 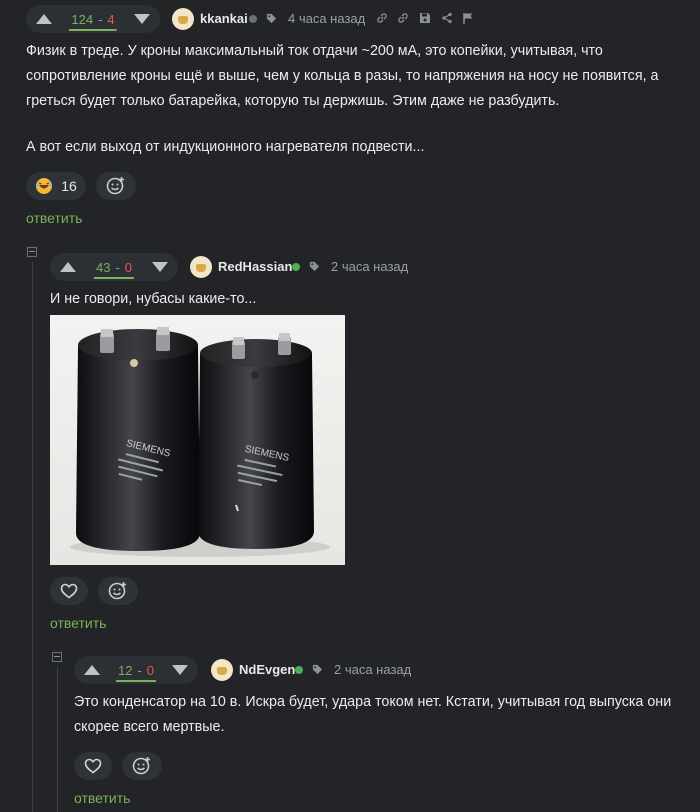 I want to click on reaction-count: 16, so click(x=69, y=186).